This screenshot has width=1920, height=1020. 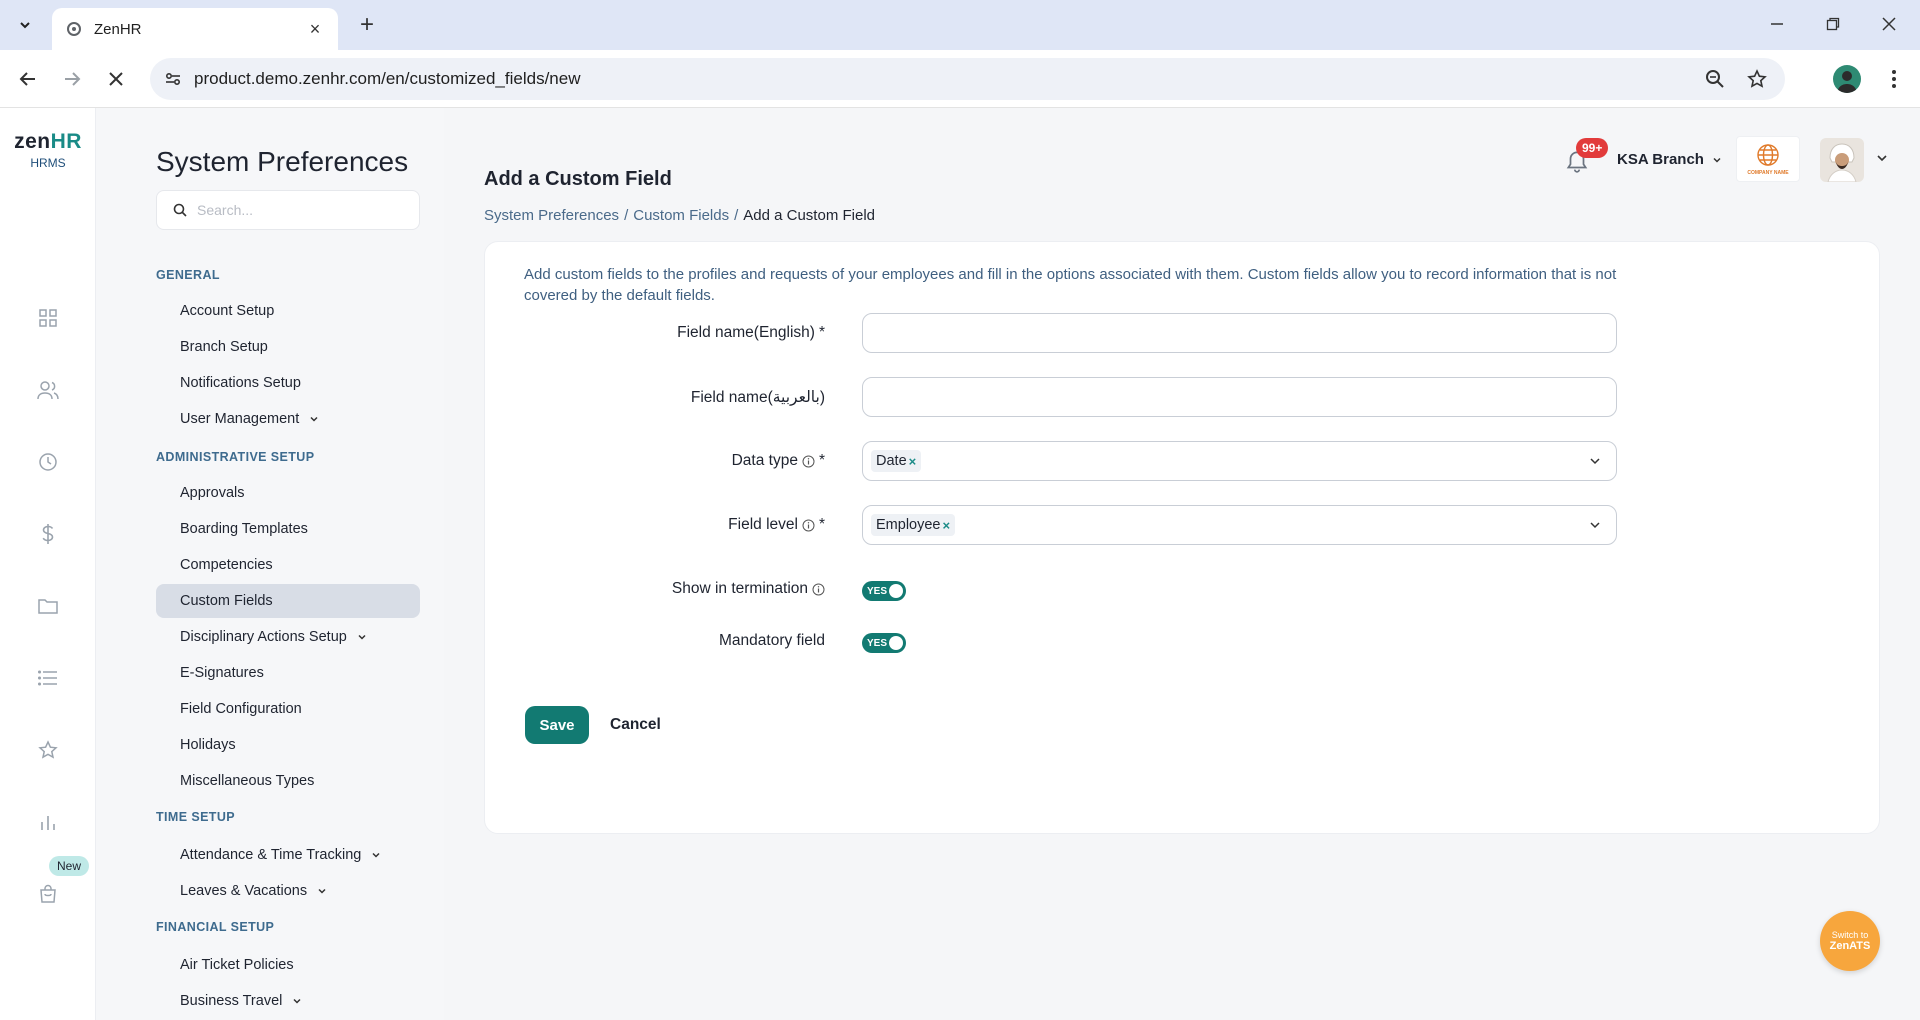 What do you see at coordinates (288, 673) in the screenshot?
I see `sidebar-item-e-signatures: E-Signatures` at bounding box center [288, 673].